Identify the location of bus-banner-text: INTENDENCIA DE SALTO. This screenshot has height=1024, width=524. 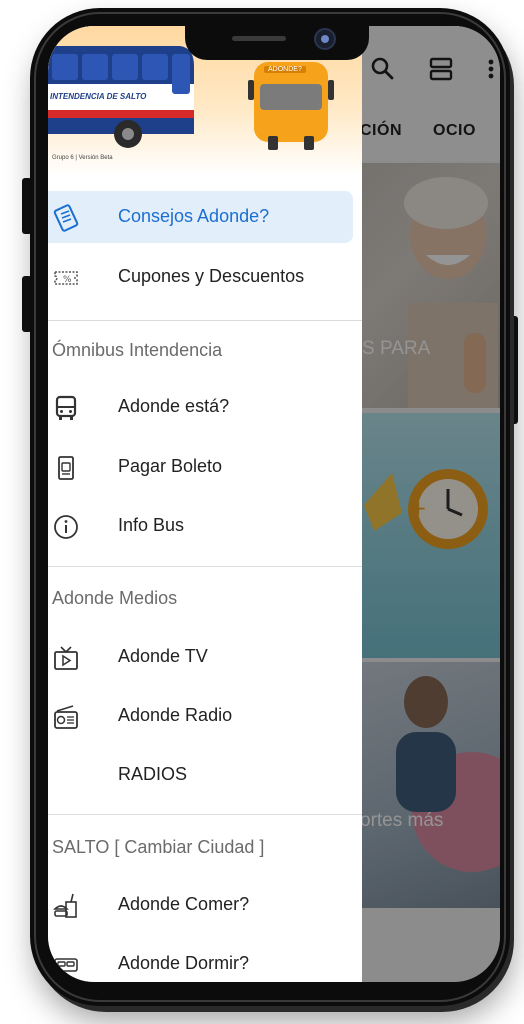
(98, 96).